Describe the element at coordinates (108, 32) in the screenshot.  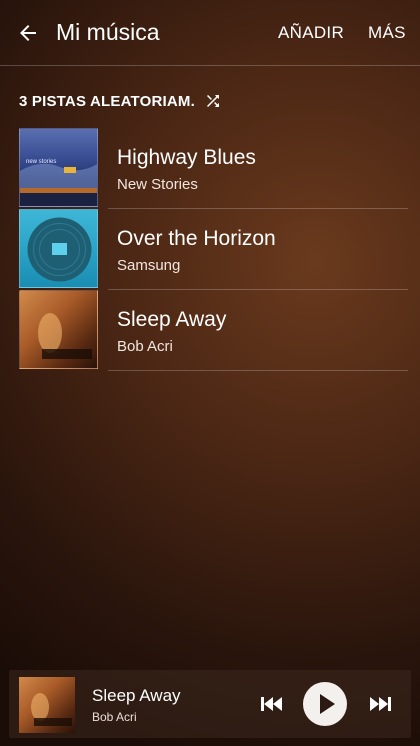
I see `page-title: Mi música` at that location.